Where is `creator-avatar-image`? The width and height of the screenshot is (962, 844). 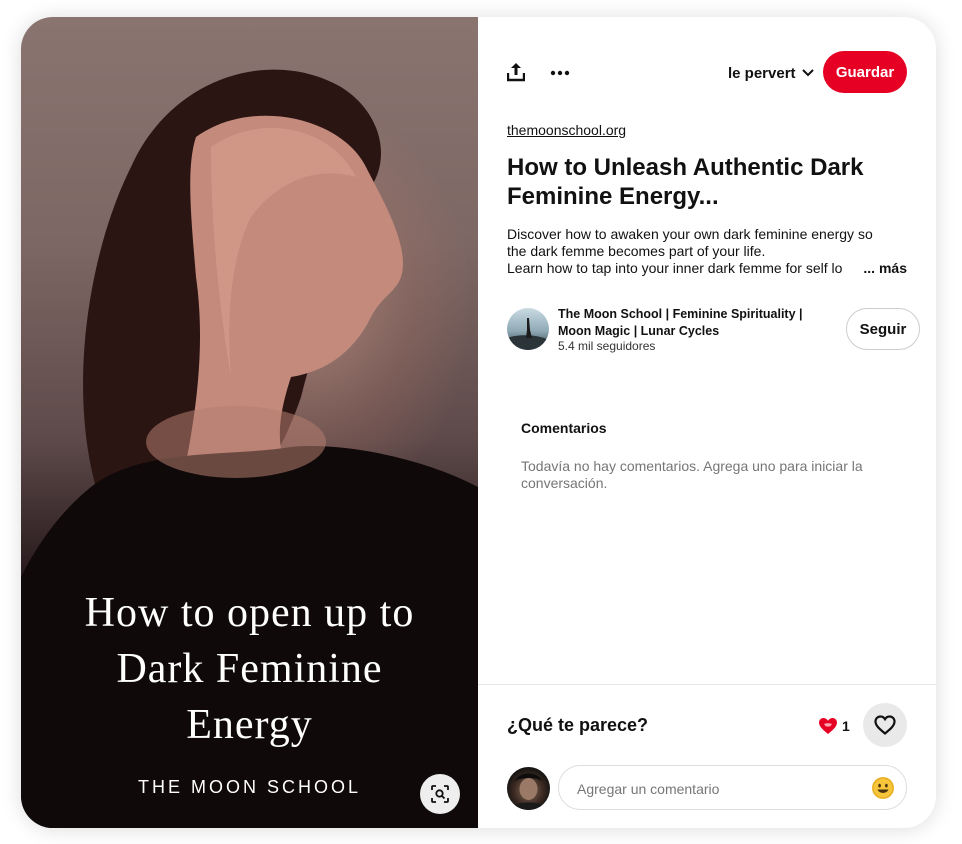 creator-avatar-image is located at coordinates (528, 334).